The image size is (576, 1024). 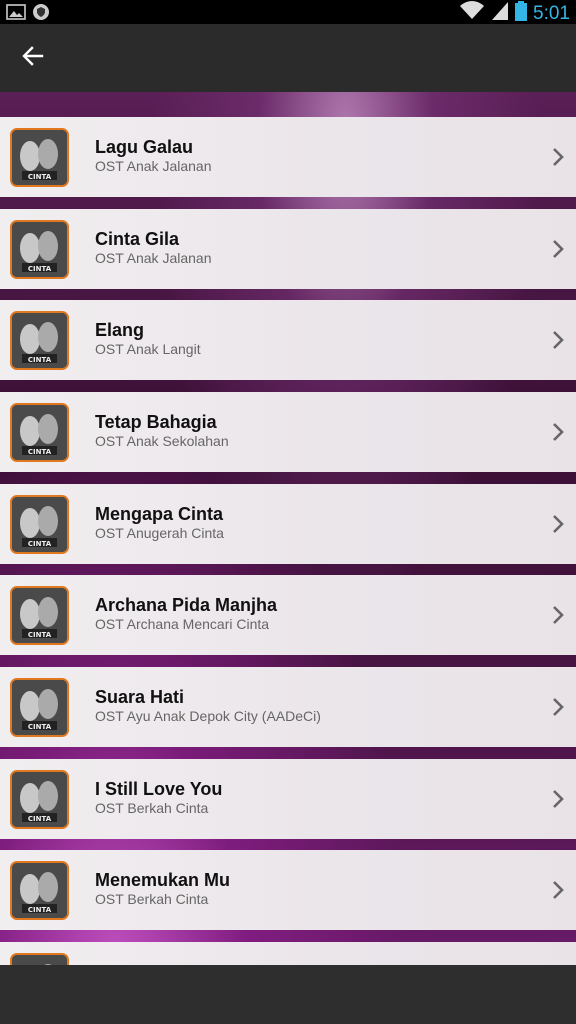 What do you see at coordinates (288, 799) in the screenshot?
I see `list-item: CINTA I Still Love You OST Berkah Cinta` at bounding box center [288, 799].